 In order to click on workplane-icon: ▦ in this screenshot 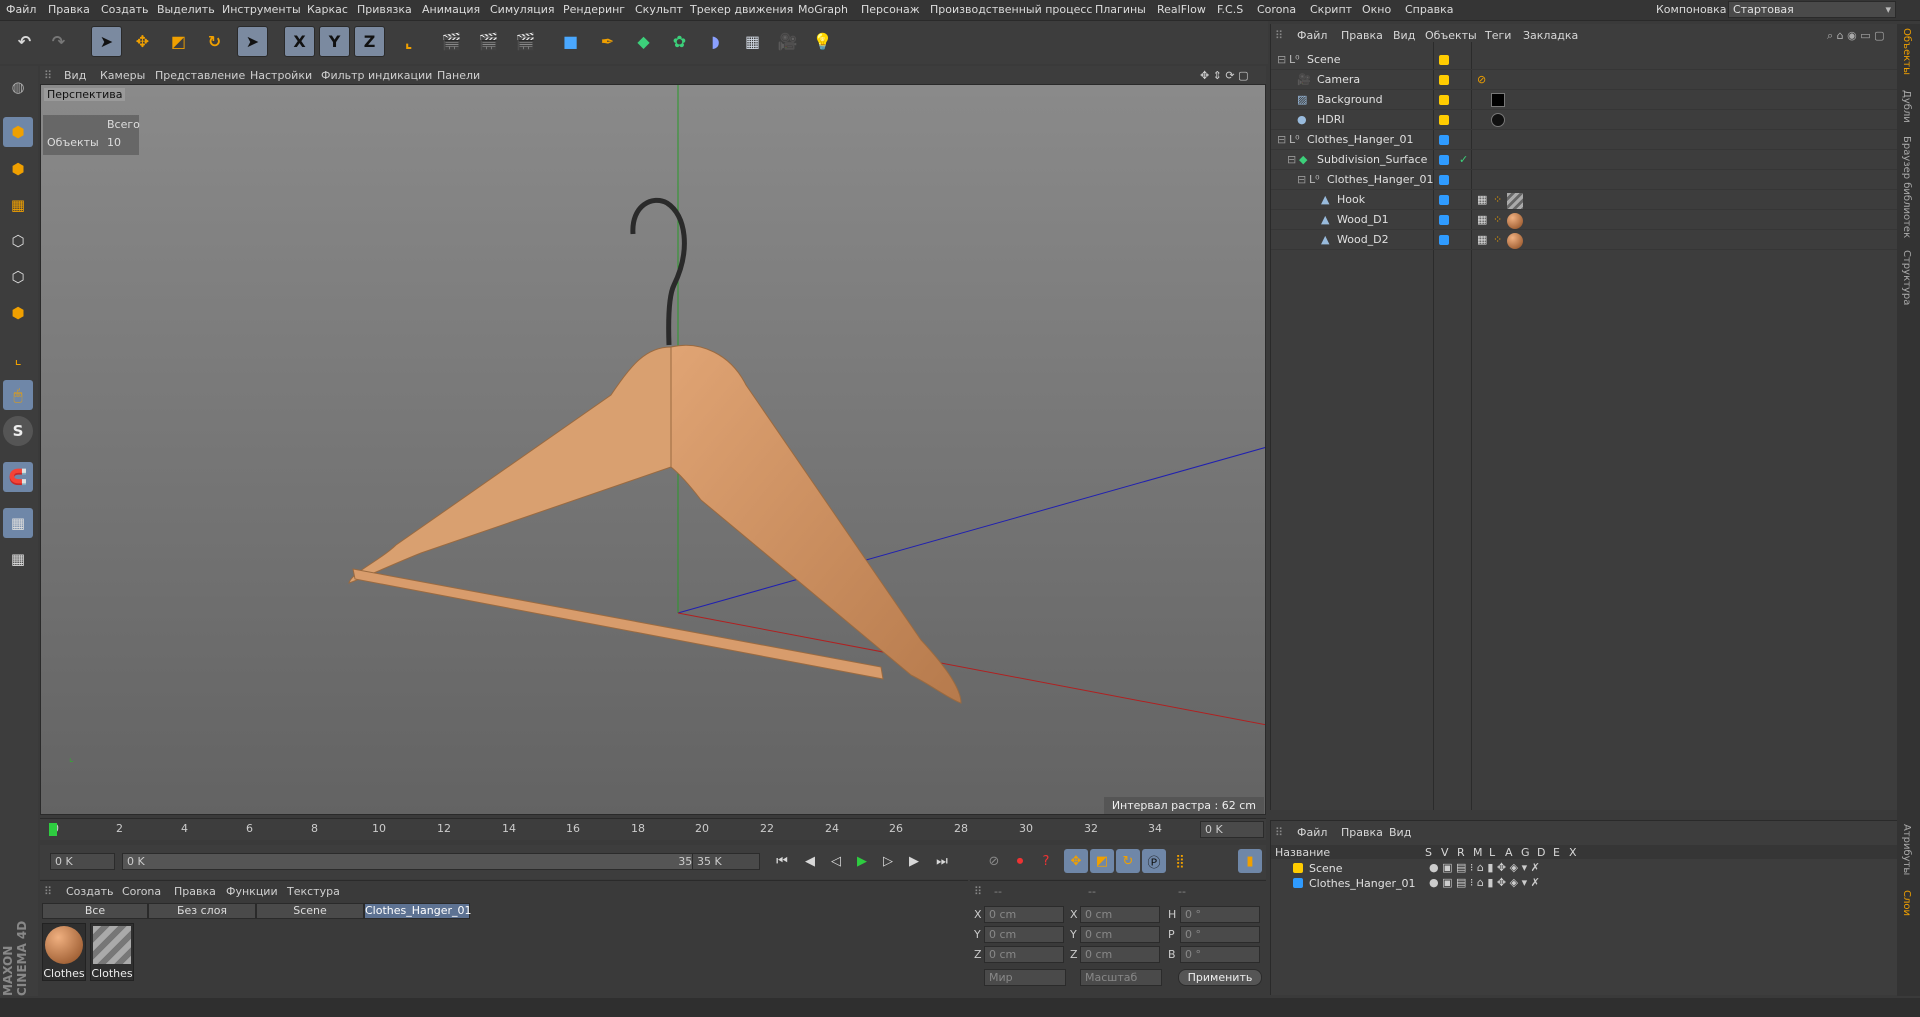, I will do `click(18, 205)`.